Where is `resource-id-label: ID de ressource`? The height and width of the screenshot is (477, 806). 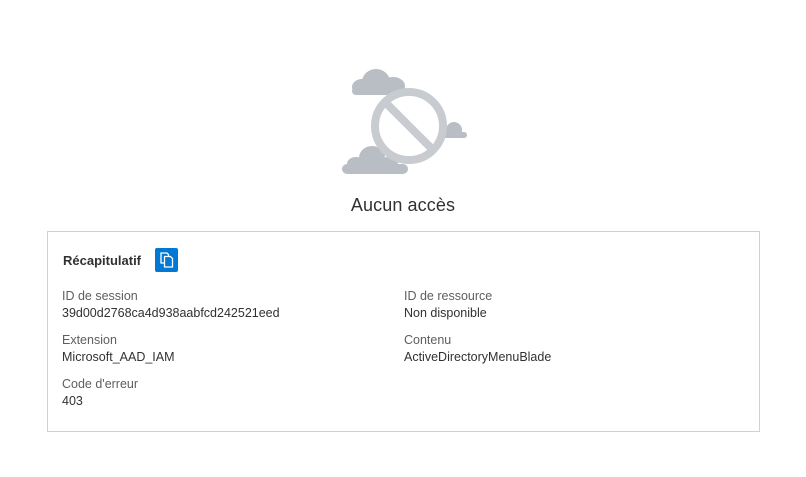
resource-id-label: ID de ressource is located at coordinates (448, 296).